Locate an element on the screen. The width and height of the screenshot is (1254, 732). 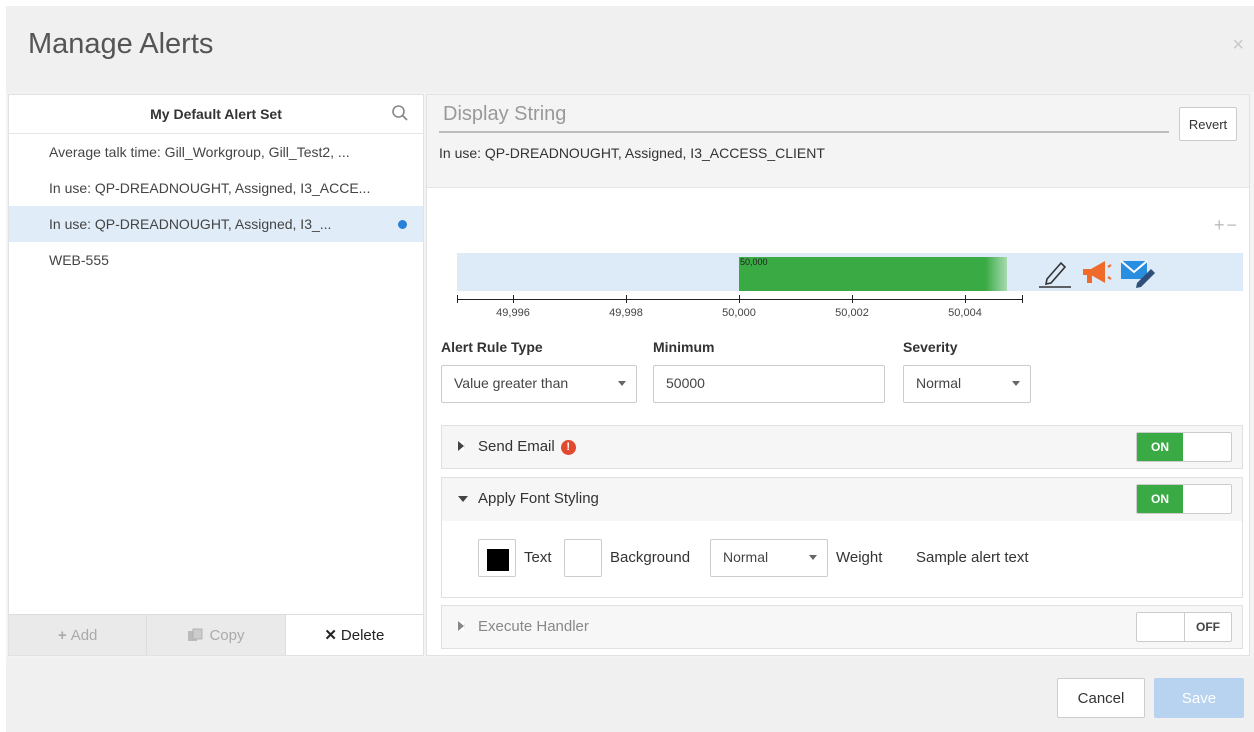
threshold-meter: 50,000 is located at coordinates (850, 272).